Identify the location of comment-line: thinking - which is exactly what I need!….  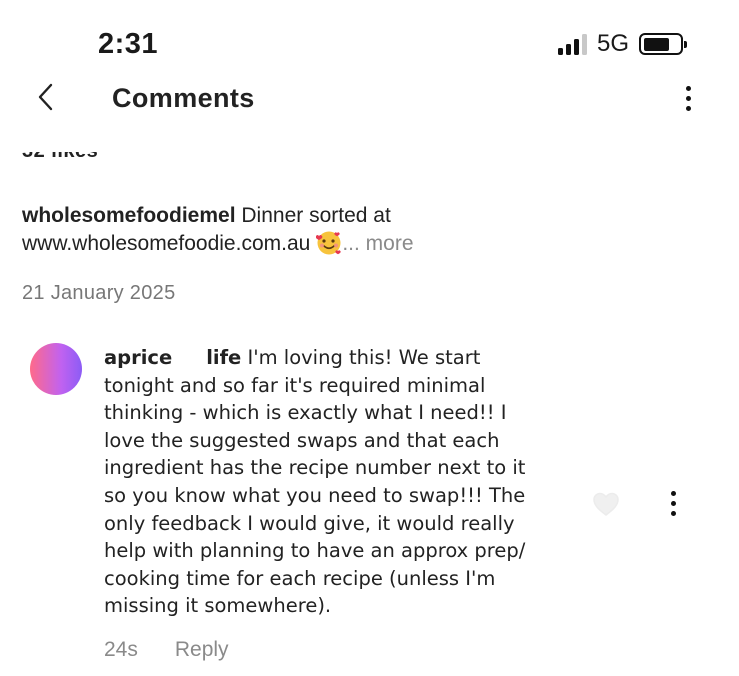
(305, 413).